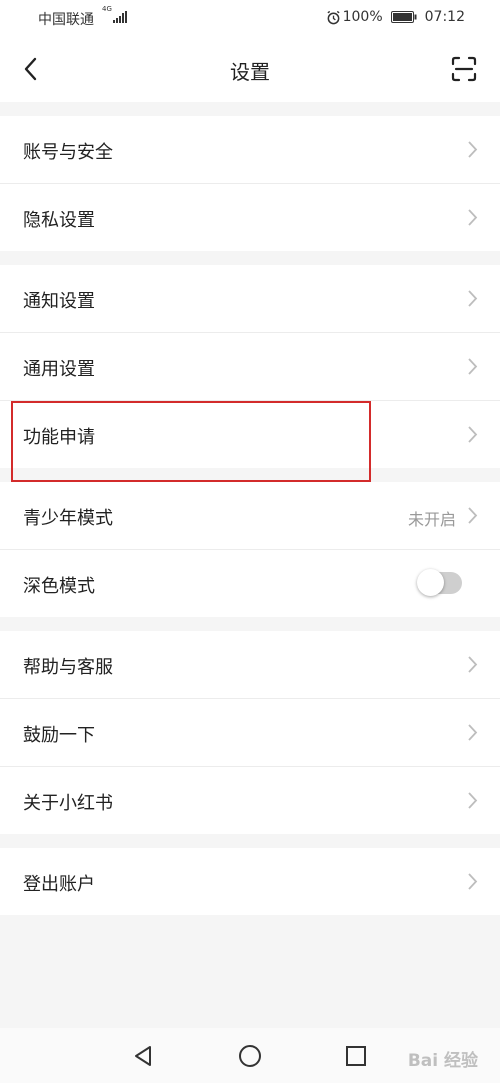 Image resolution: width=500 pixels, height=1083 pixels. What do you see at coordinates (120, 17) in the screenshot?
I see `signal-icon` at bounding box center [120, 17].